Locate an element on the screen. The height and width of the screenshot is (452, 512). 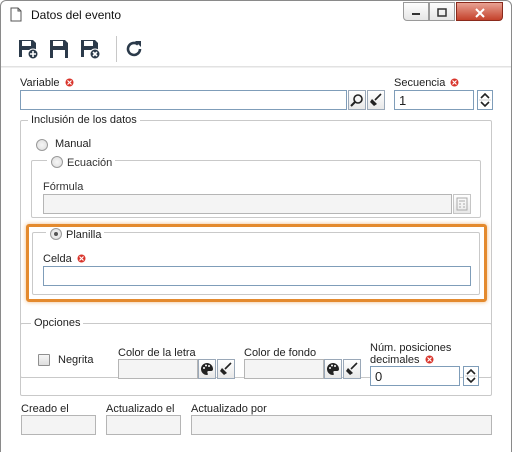
toolbar is located at coordinates (256, 48).